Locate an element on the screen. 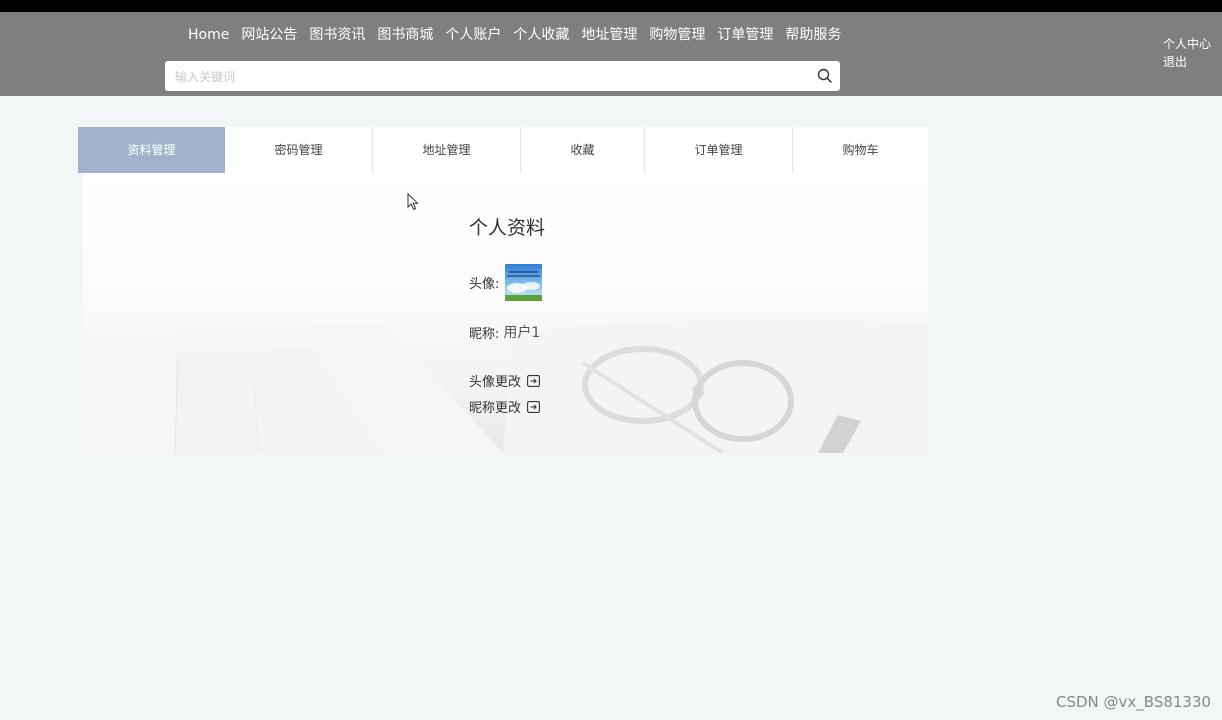 The width and height of the screenshot is (1222, 720). tab-favorites: 收藏 is located at coordinates (583, 150).